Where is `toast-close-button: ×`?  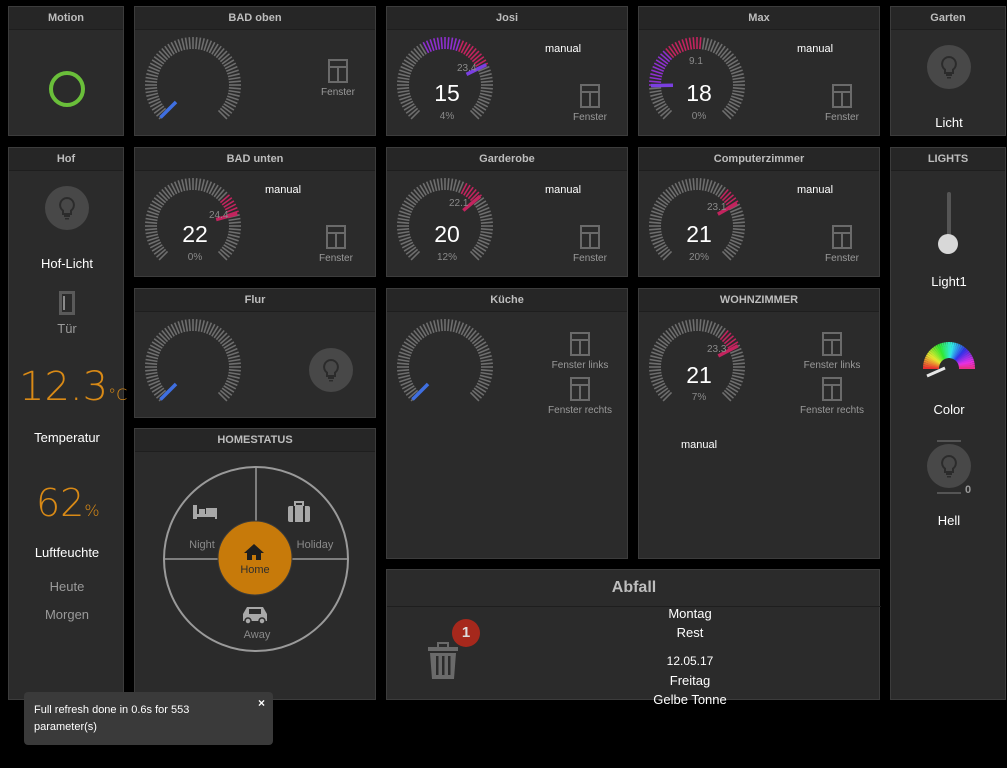 toast-close-button: × is located at coordinates (261, 703).